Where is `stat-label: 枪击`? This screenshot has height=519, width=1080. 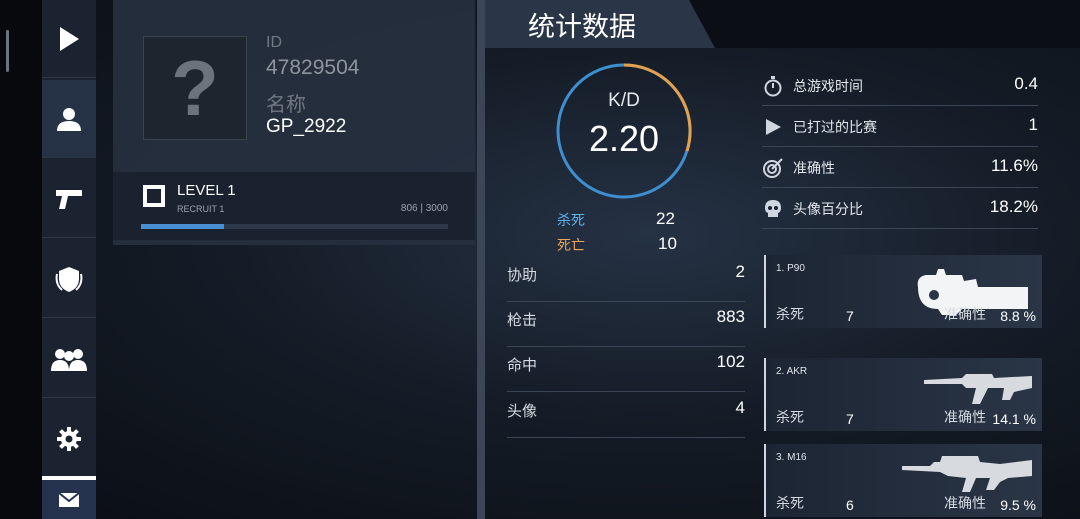
stat-label: 枪击 is located at coordinates (522, 320).